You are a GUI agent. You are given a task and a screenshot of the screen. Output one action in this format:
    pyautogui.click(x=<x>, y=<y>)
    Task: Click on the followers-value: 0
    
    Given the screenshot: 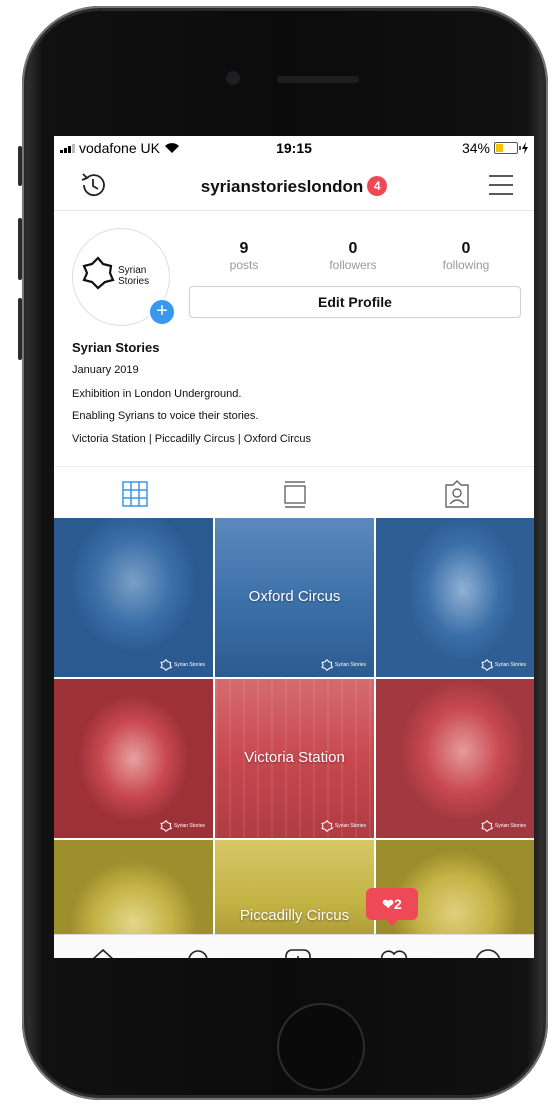 What is the action you would take?
    pyautogui.click(x=353, y=248)
    